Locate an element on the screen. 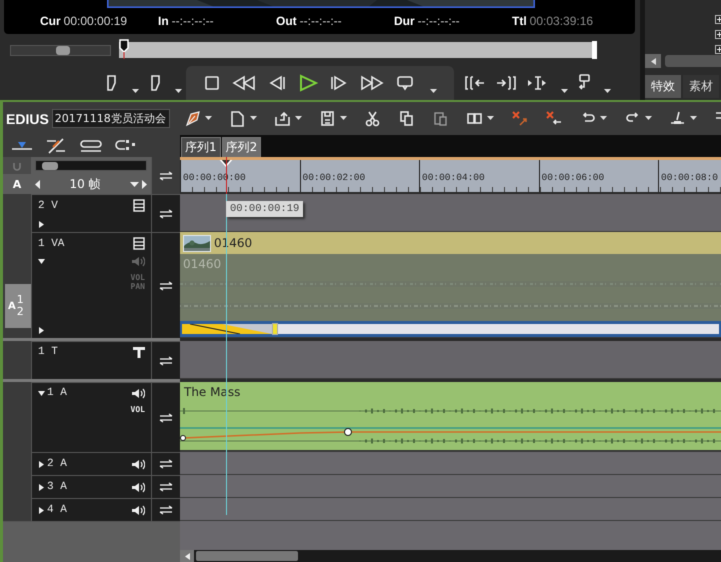 The height and width of the screenshot is (562, 721). ripple-delete-icon is located at coordinates (553, 118).